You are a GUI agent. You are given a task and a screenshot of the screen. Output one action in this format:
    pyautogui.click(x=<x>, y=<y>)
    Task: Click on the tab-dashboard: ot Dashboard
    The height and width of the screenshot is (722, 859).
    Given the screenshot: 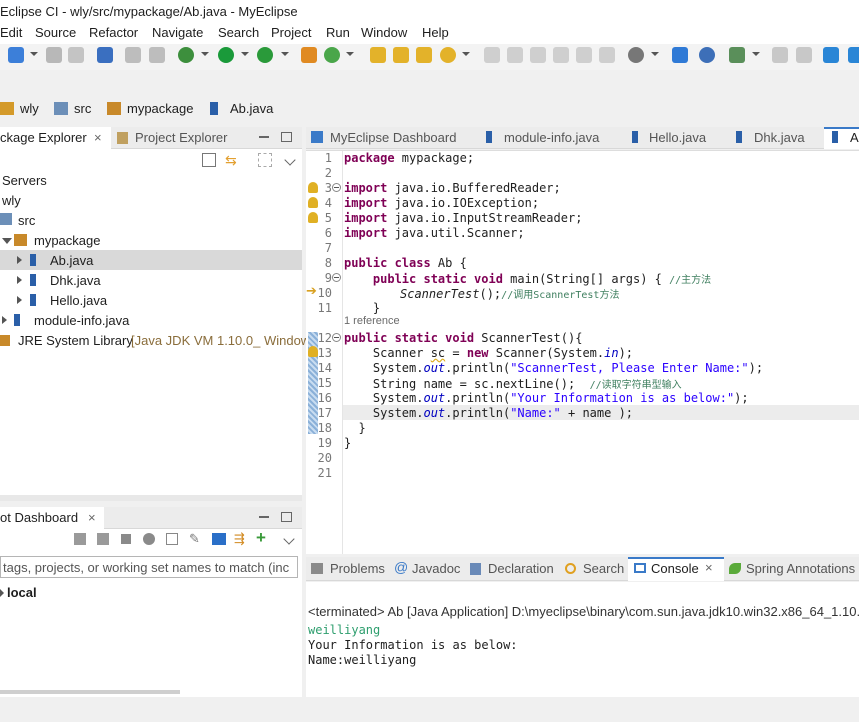 What is the action you would take?
    pyautogui.click(x=39, y=517)
    